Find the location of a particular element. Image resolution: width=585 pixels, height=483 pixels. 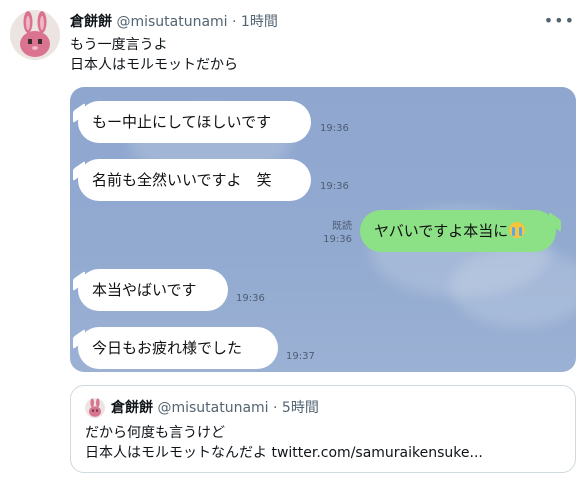

tweet-text: もう一度言うよ 日本人はモルモットだから is located at coordinates (154, 55).